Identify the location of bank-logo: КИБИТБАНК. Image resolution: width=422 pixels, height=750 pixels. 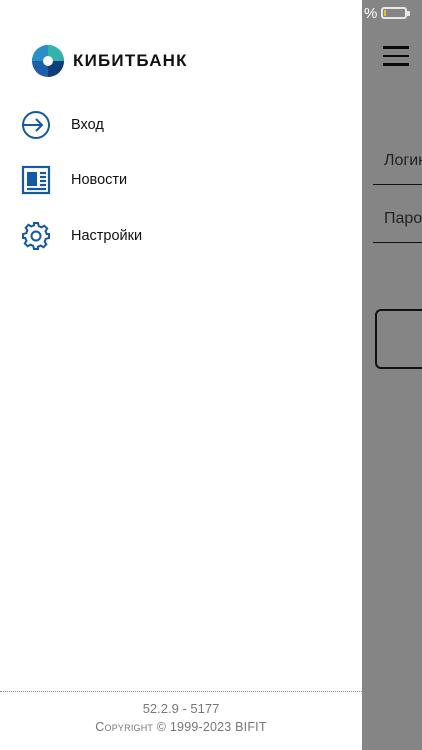
(109, 61).